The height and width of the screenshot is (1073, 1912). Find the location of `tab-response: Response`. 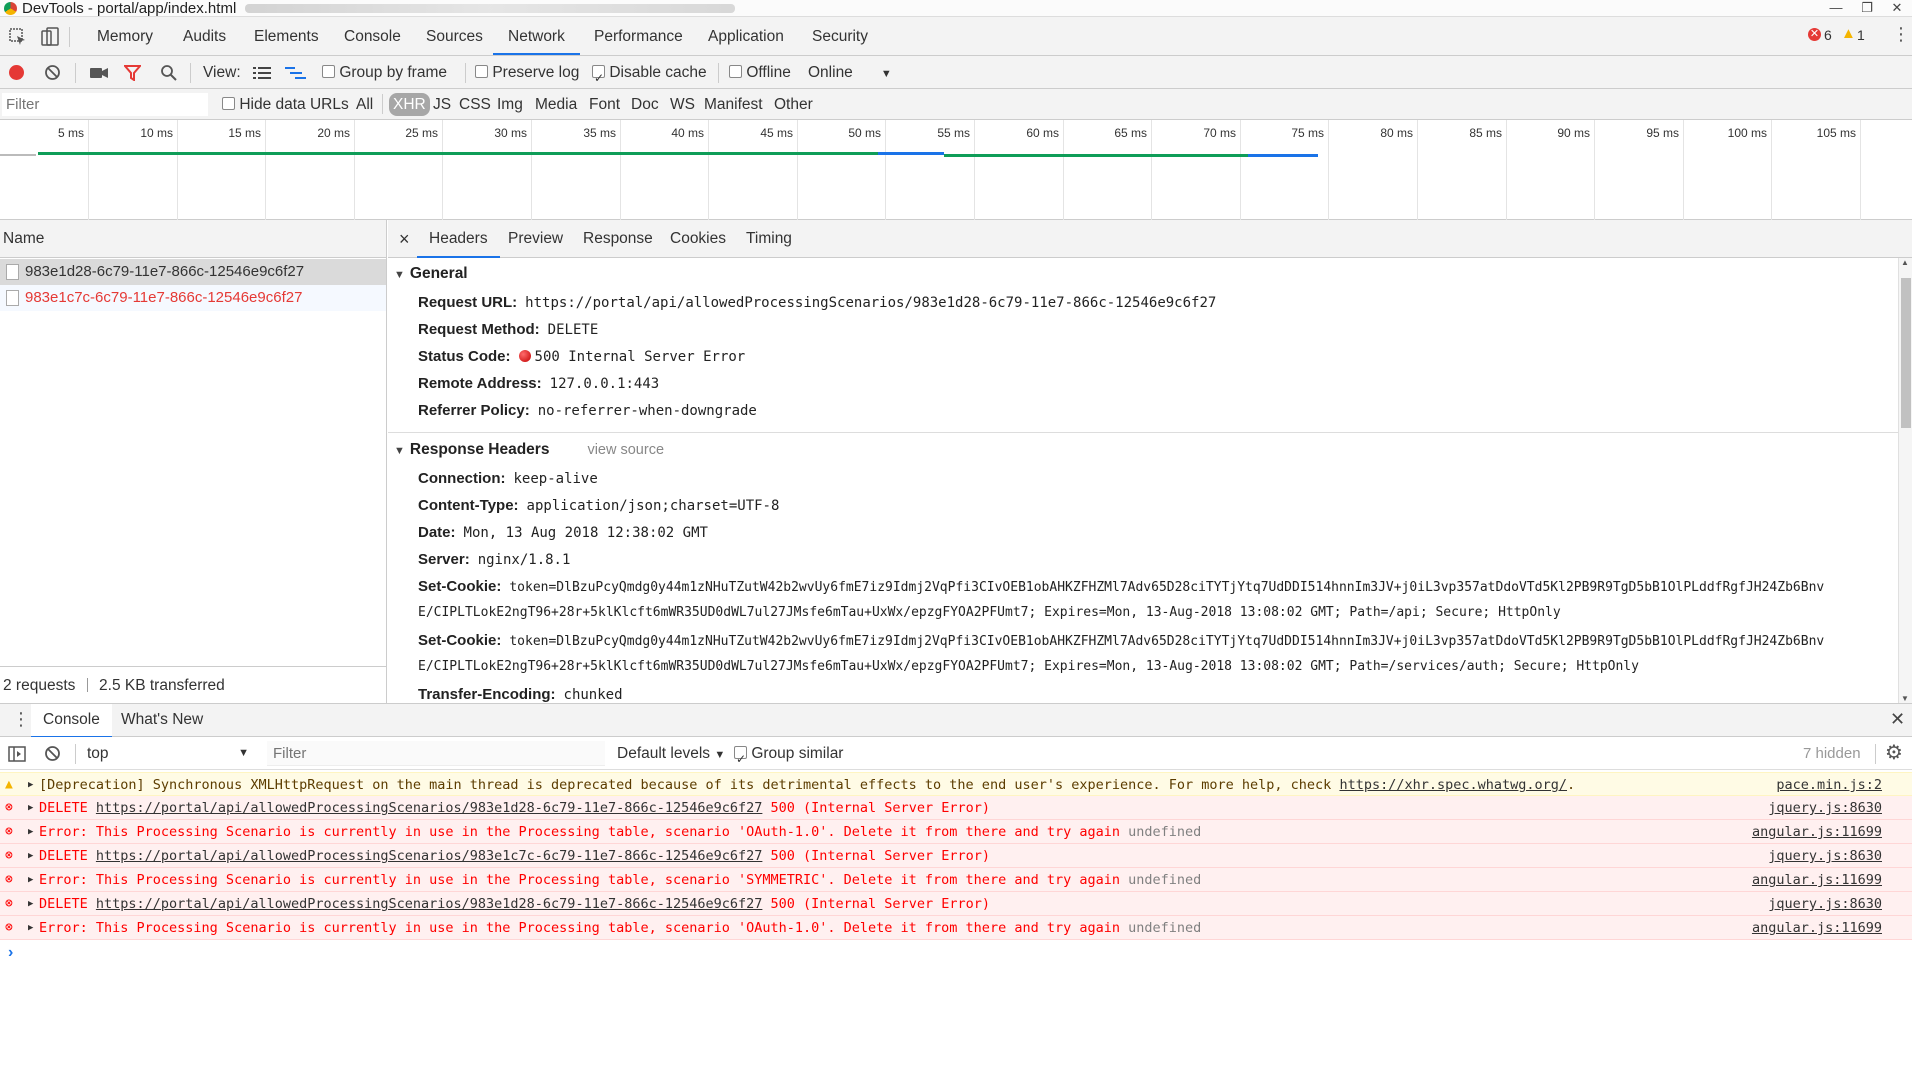

tab-response: Response is located at coordinates (618, 239).